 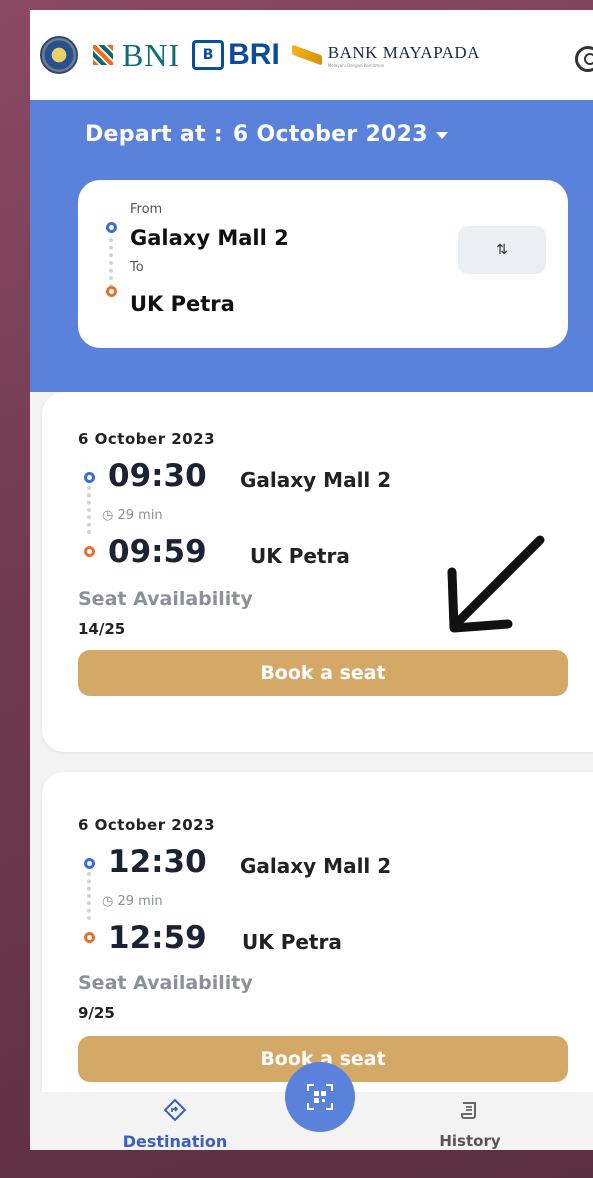 What do you see at coordinates (175, 1141) in the screenshot?
I see `nav-destination-label: Destination` at bounding box center [175, 1141].